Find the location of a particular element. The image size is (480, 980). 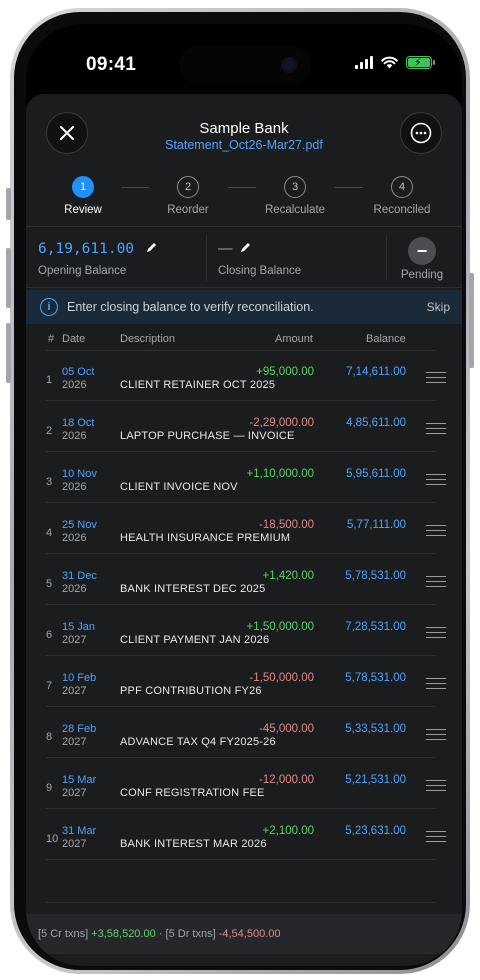

status-time: 09:41 is located at coordinates (111, 64).